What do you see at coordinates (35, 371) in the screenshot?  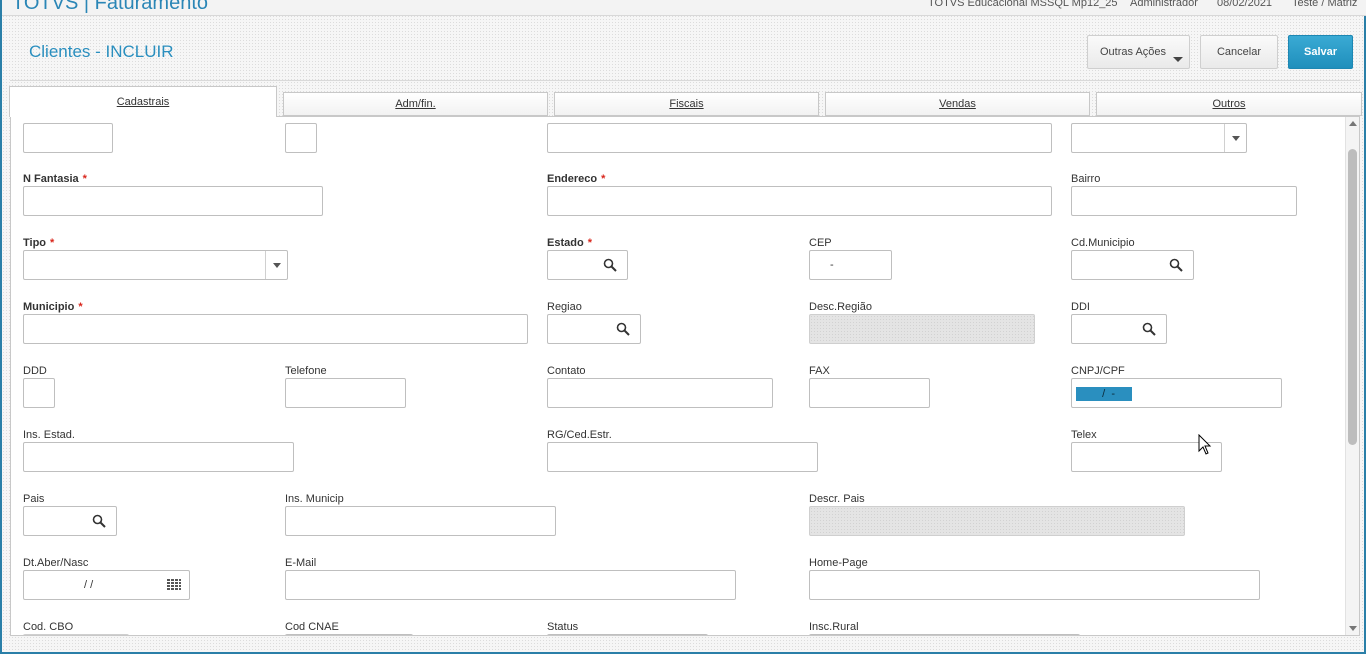 I see `ddd-label: DDD` at bounding box center [35, 371].